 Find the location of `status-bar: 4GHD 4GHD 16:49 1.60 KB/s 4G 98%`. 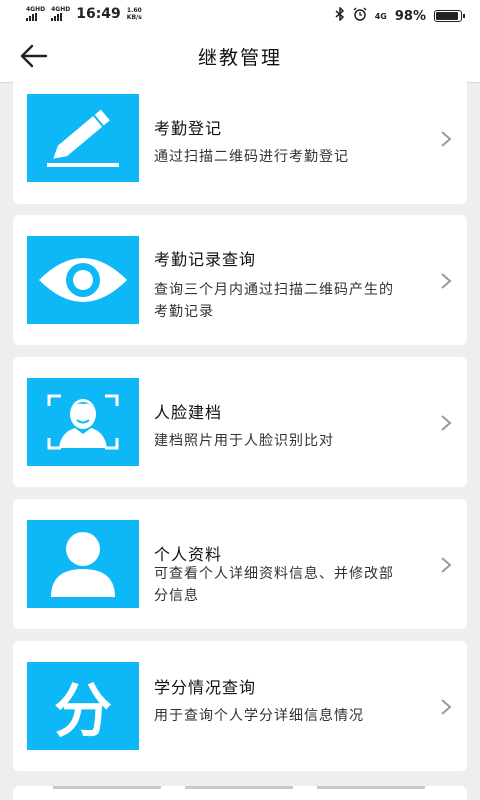

status-bar: 4GHD 4GHD 16:49 1.60 KB/s 4G 98% is located at coordinates (240, 15).